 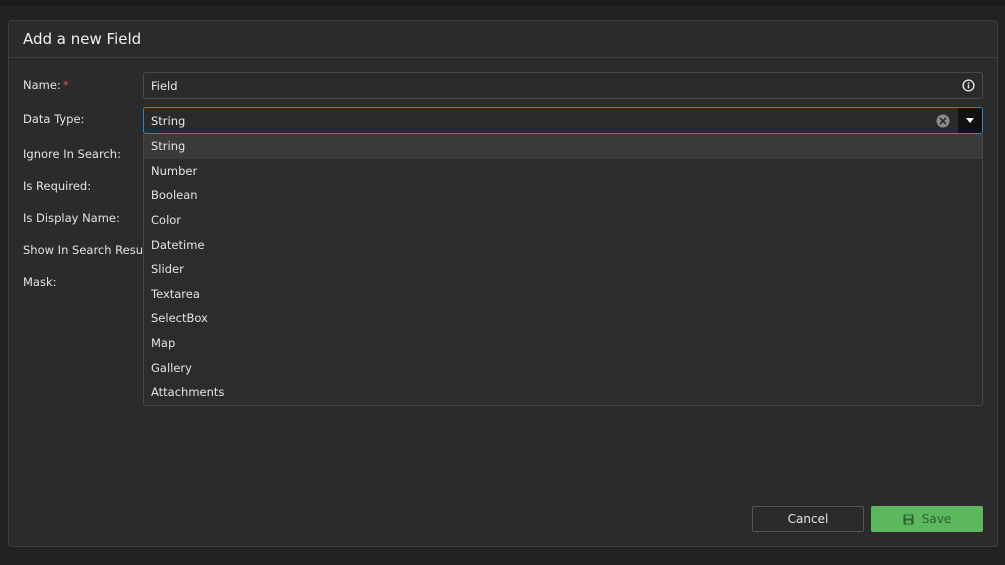 What do you see at coordinates (502, 3) in the screenshot?
I see `background-strip` at bounding box center [502, 3].